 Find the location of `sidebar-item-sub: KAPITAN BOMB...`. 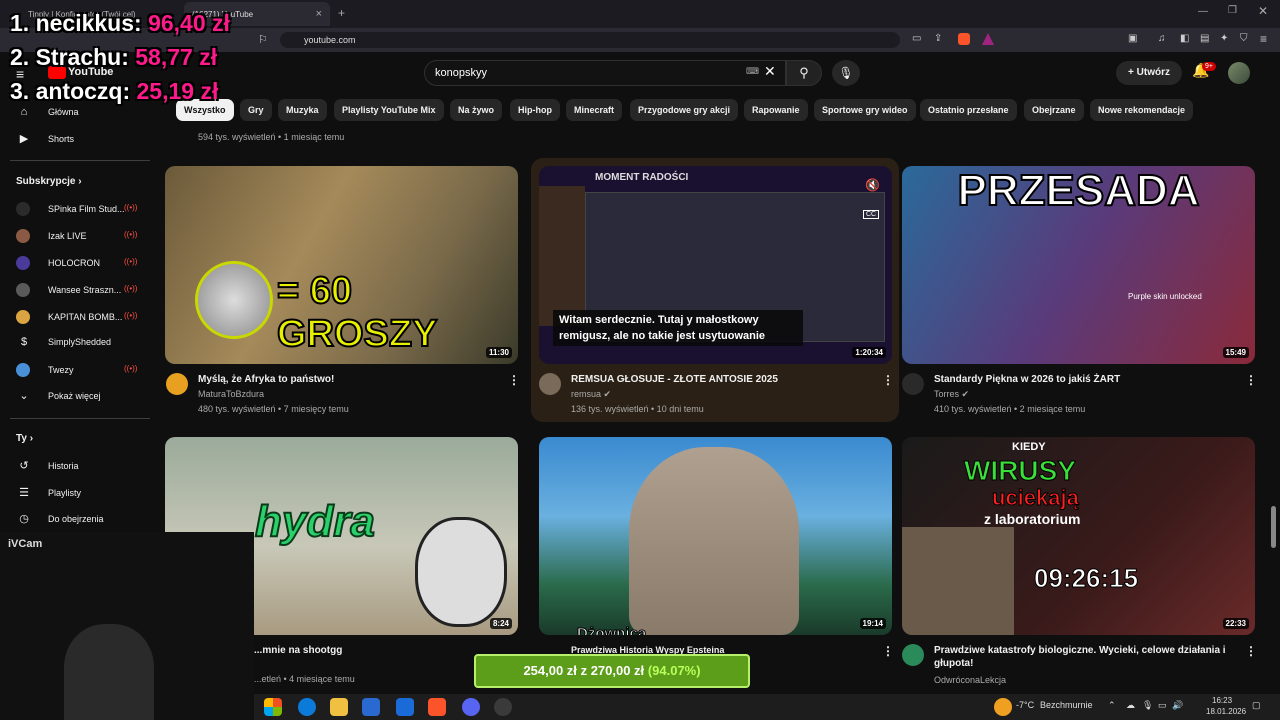

sidebar-item-sub: KAPITAN BOMB... is located at coordinates (69, 317).